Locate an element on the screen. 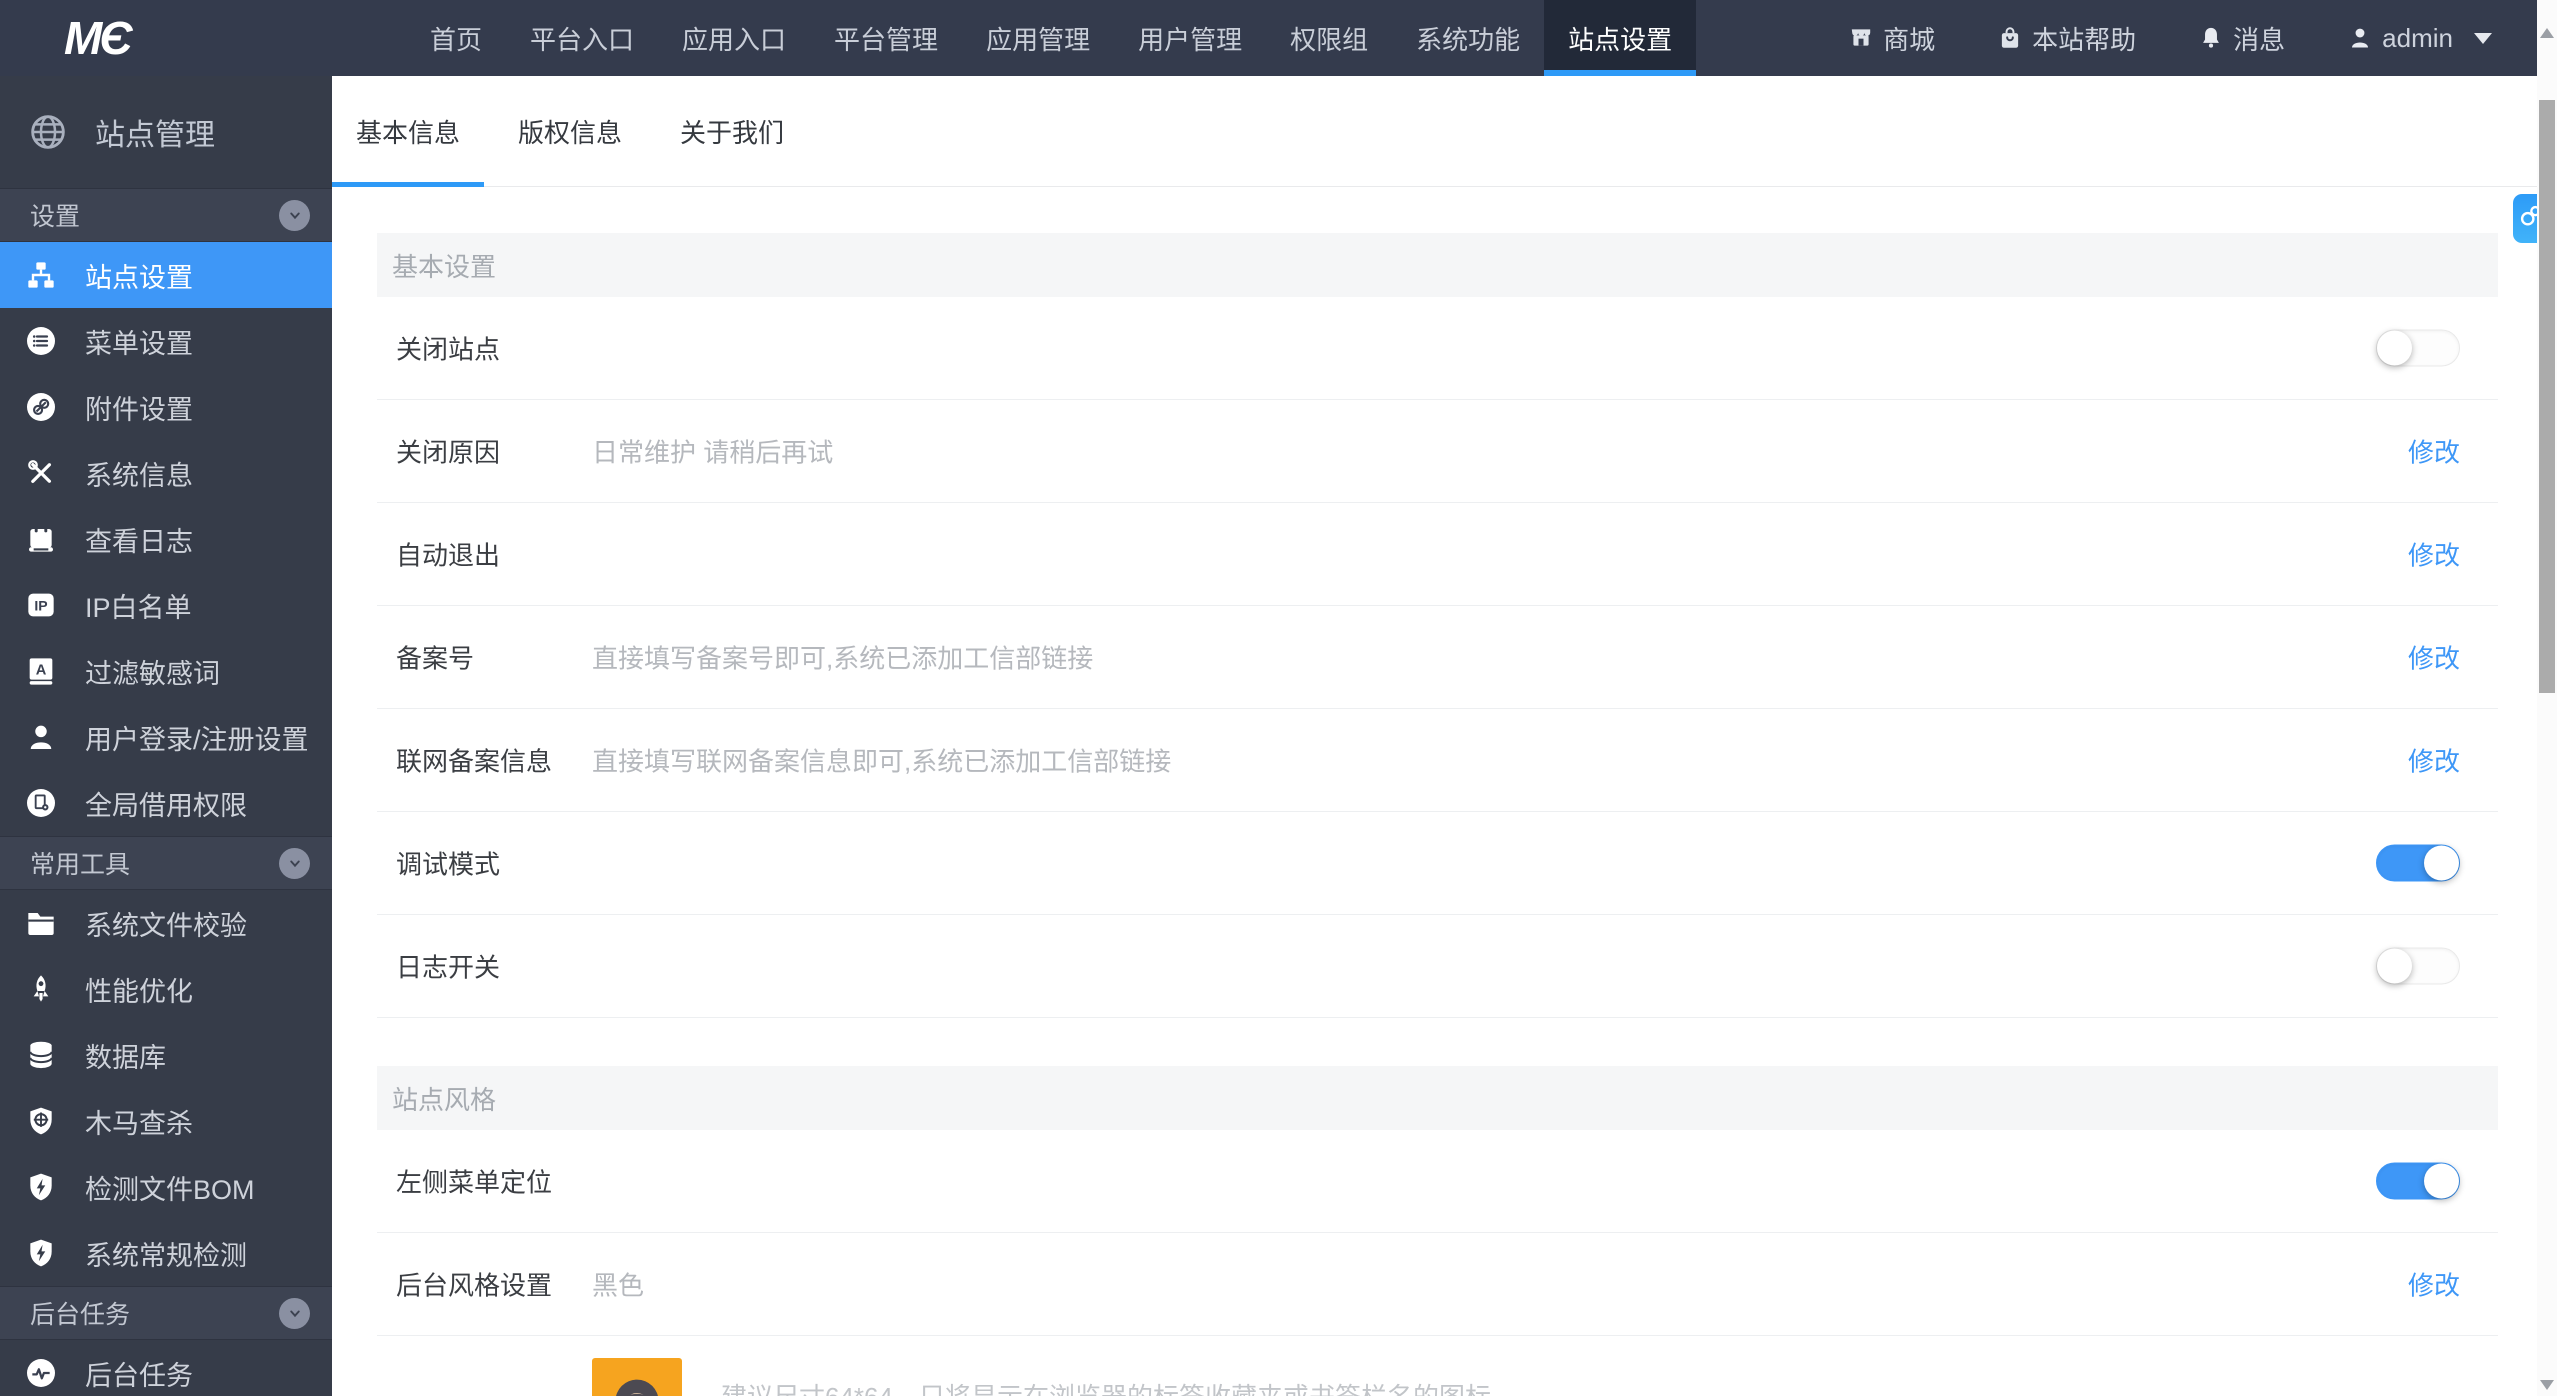 The height and width of the screenshot is (1396, 2557). sidebar-item-performance: 性能优化 is located at coordinates (166, 989).